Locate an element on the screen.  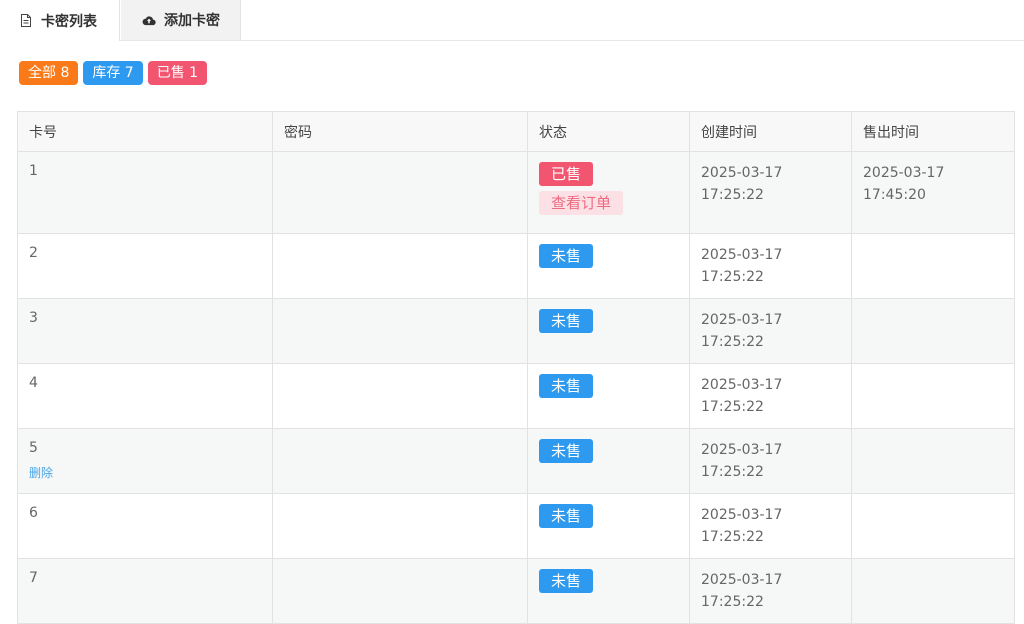
card-number: 4 is located at coordinates (33, 383).